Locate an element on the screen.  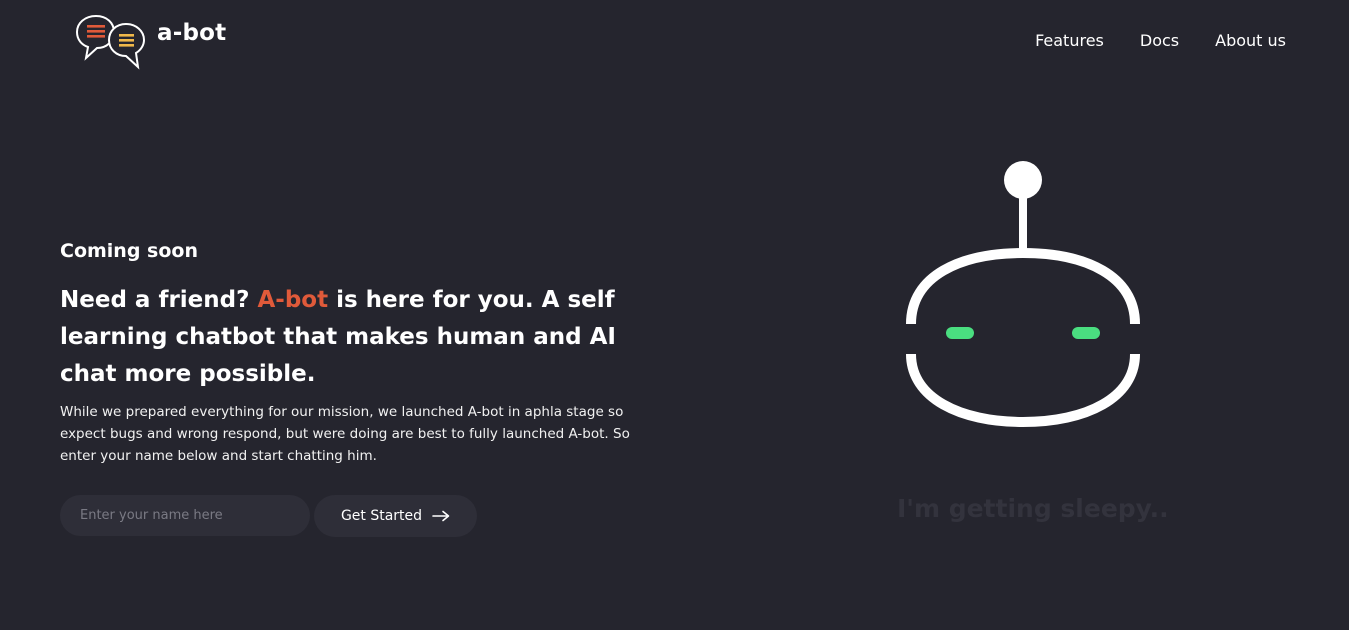
robot-face-icon is located at coordinates (1023, 294).